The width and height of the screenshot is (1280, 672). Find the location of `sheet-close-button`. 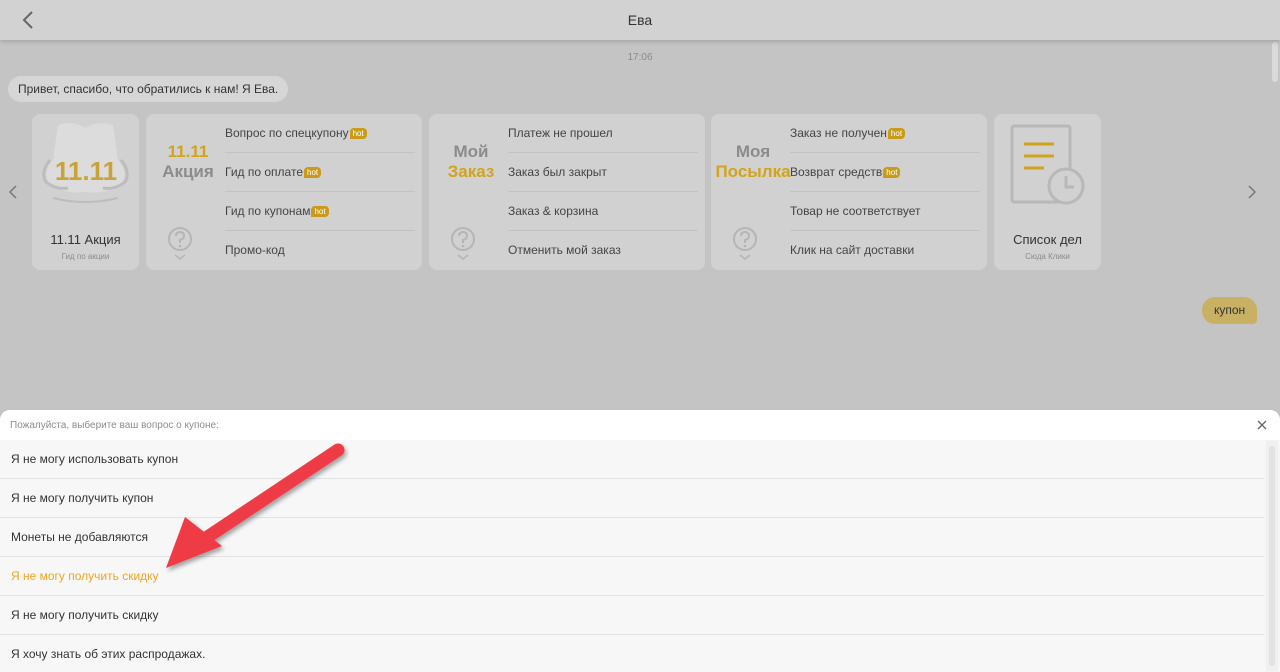

sheet-close-button is located at coordinates (1262, 425).